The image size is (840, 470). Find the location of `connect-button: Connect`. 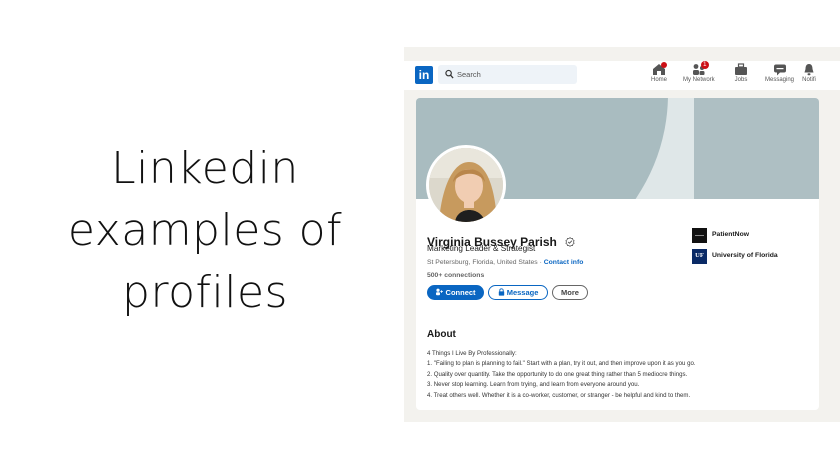

connect-button: Connect is located at coordinates (455, 292).